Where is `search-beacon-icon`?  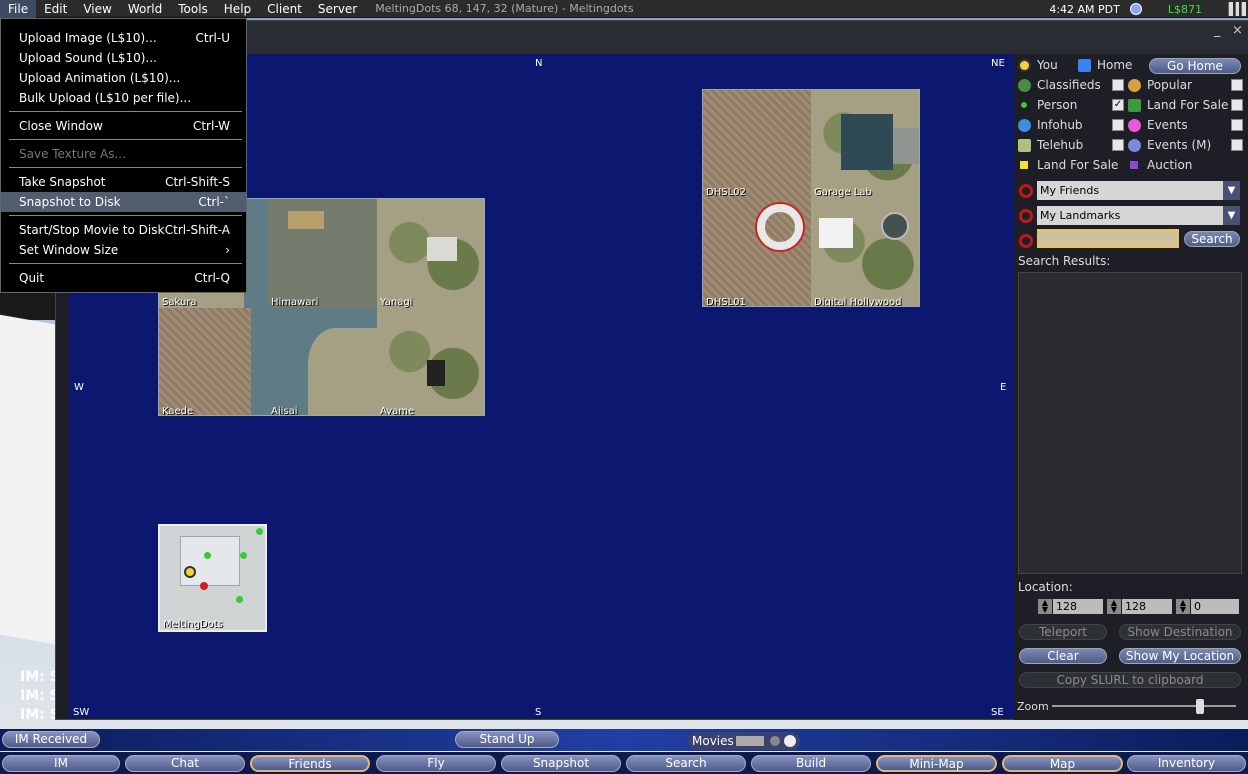 search-beacon-icon is located at coordinates (1026, 241).